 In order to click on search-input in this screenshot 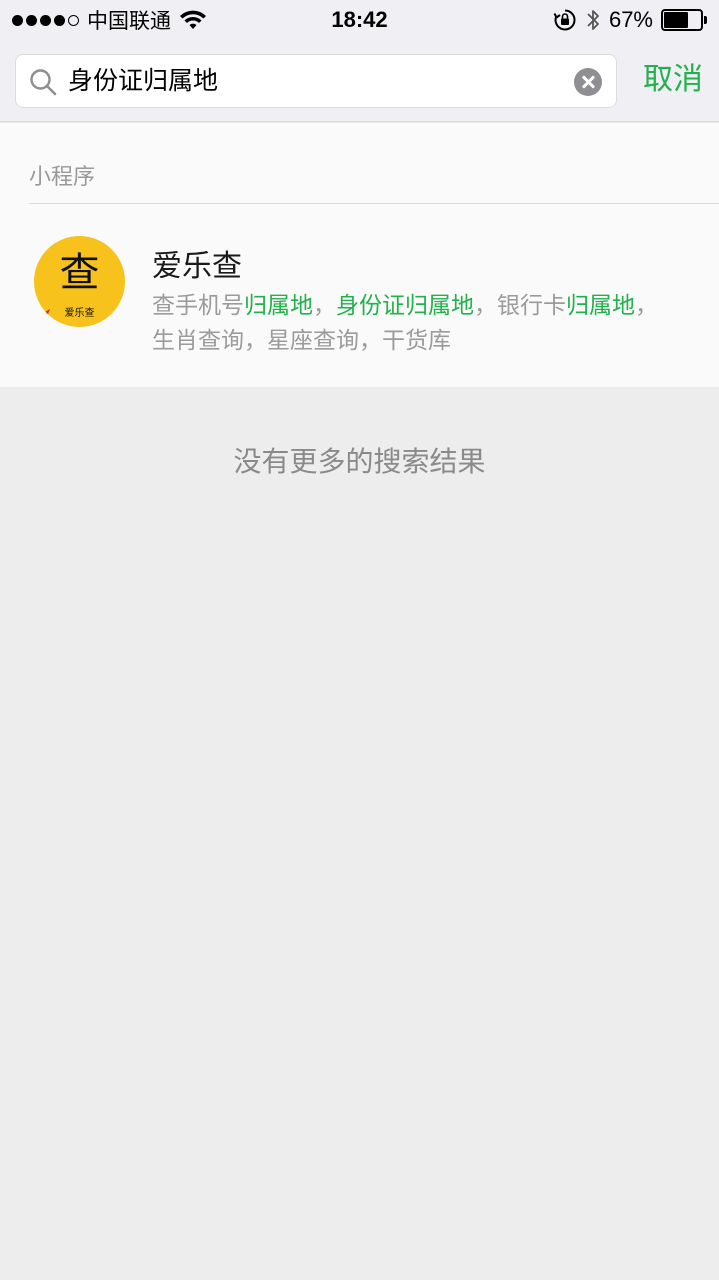, I will do `click(318, 81)`.